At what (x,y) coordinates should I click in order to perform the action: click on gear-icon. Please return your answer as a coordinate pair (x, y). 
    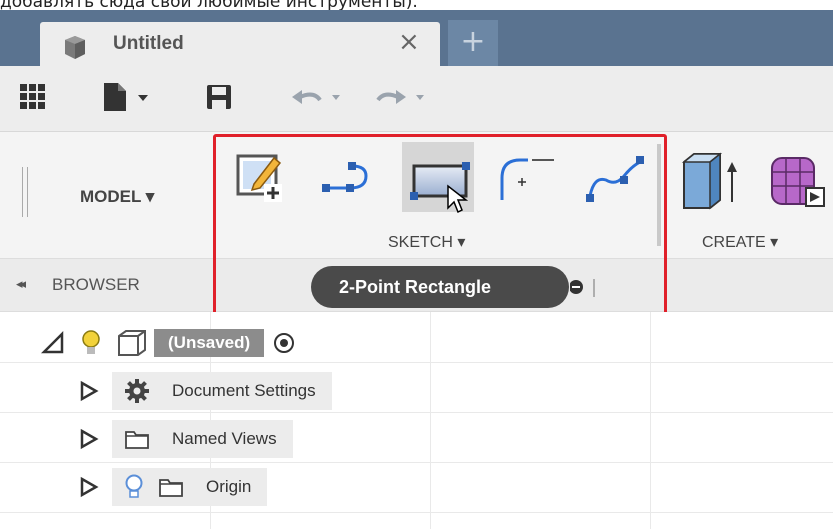
    Looking at the image, I should click on (137, 391).